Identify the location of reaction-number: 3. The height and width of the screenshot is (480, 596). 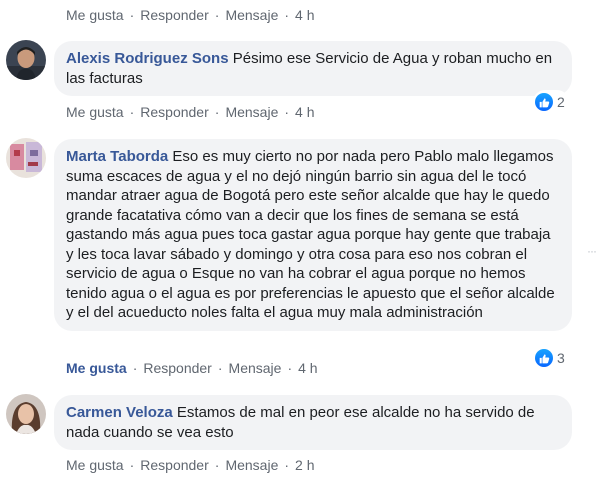
(561, 358).